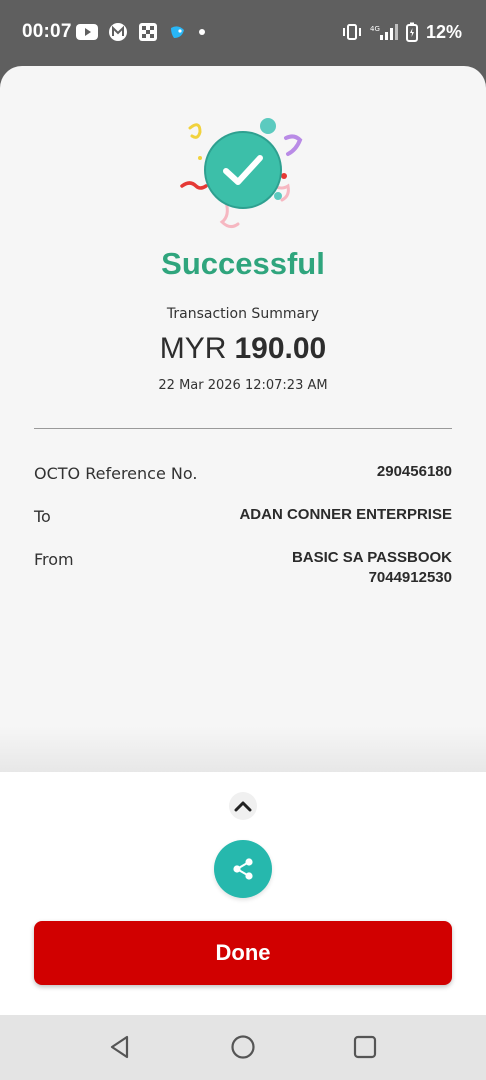  I want to click on home-icon, so click(243, 1047).